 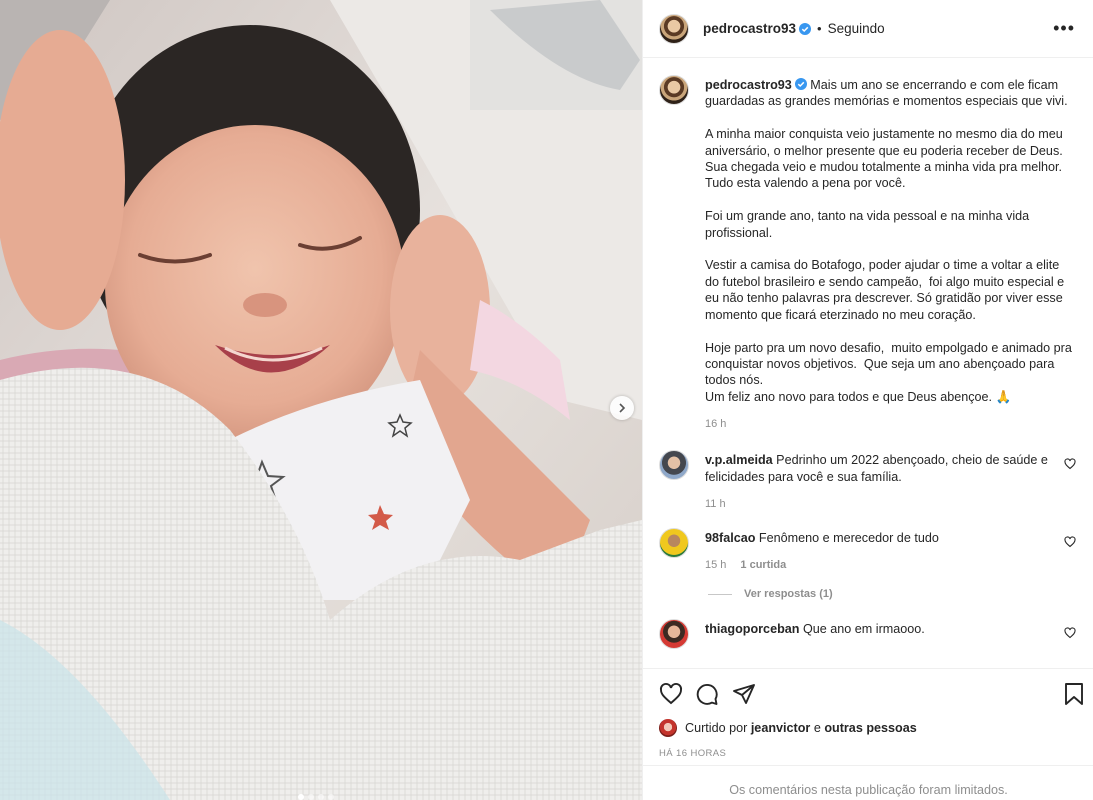 I want to click on caption-meta: 16 h, so click(x=890, y=424).